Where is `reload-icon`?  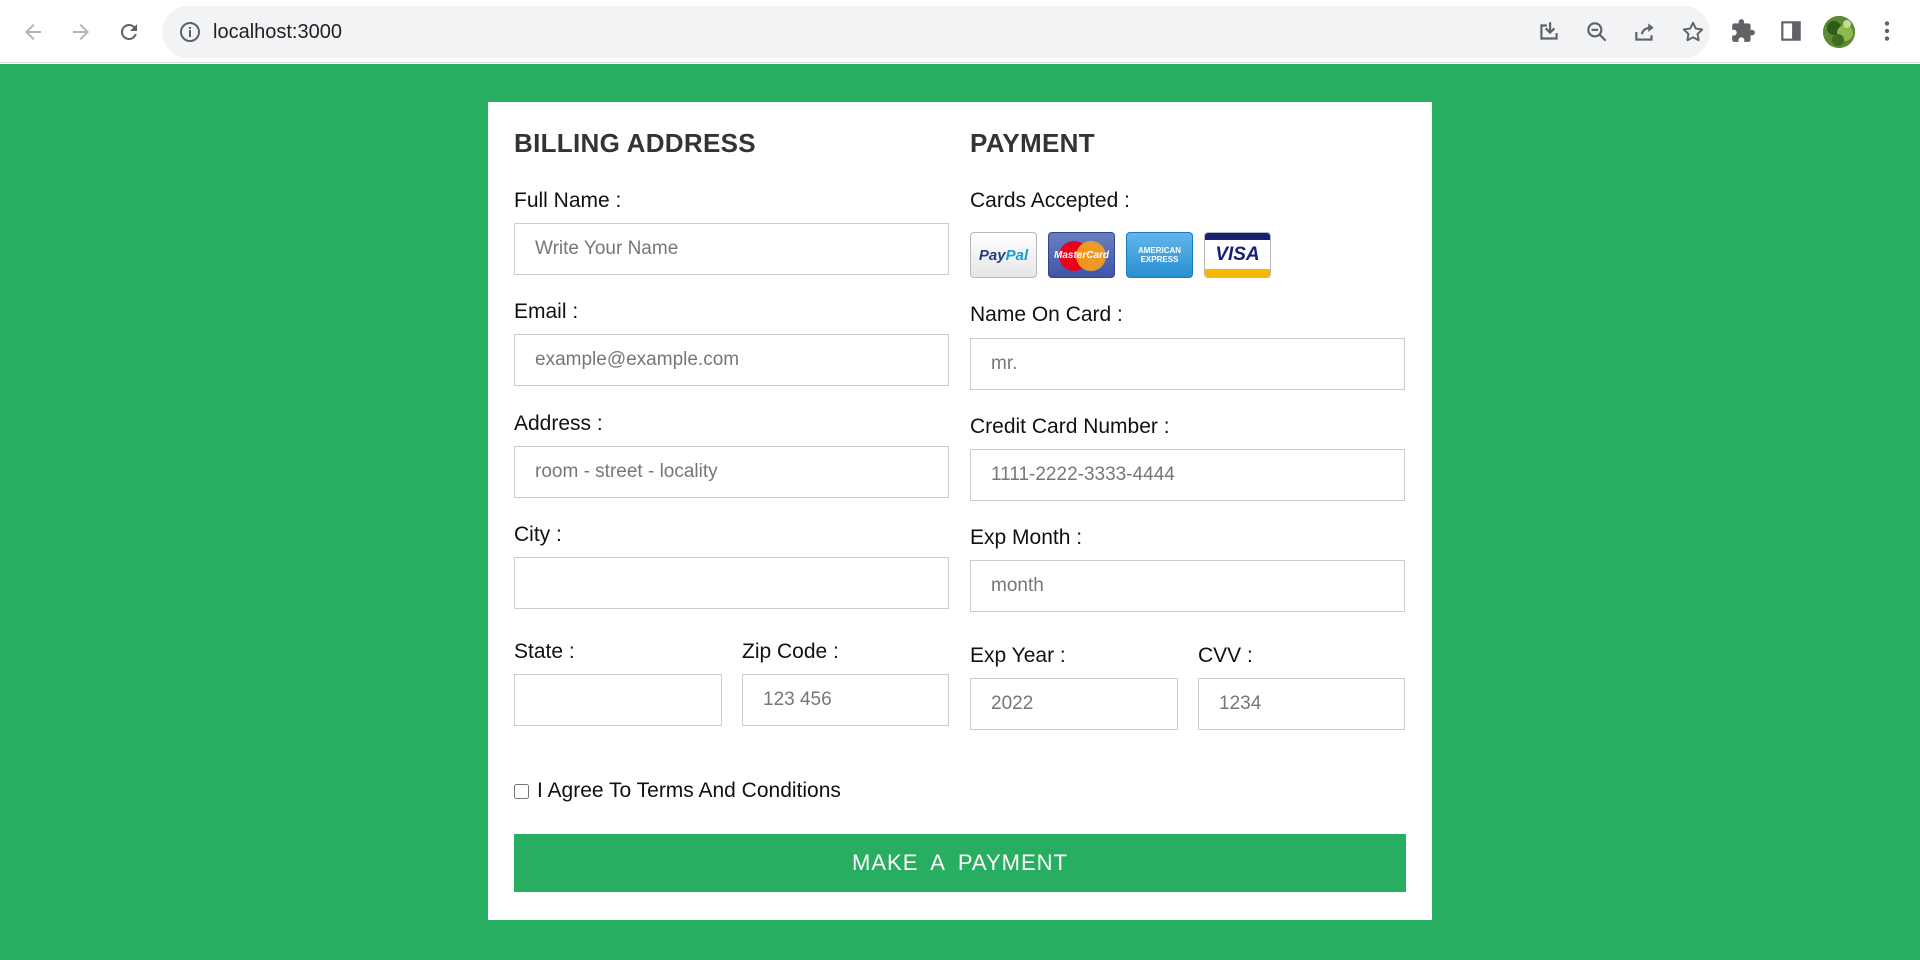 reload-icon is located at coordinates (128, 31).